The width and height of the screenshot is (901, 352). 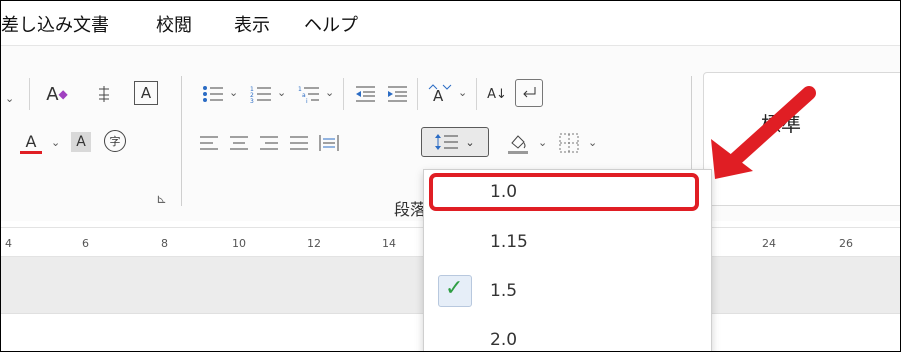 What do you see at coordinates (410, 209) in the screenshot?
I see `paragraph-group-label: 段落` at bounding box center [410, 209].